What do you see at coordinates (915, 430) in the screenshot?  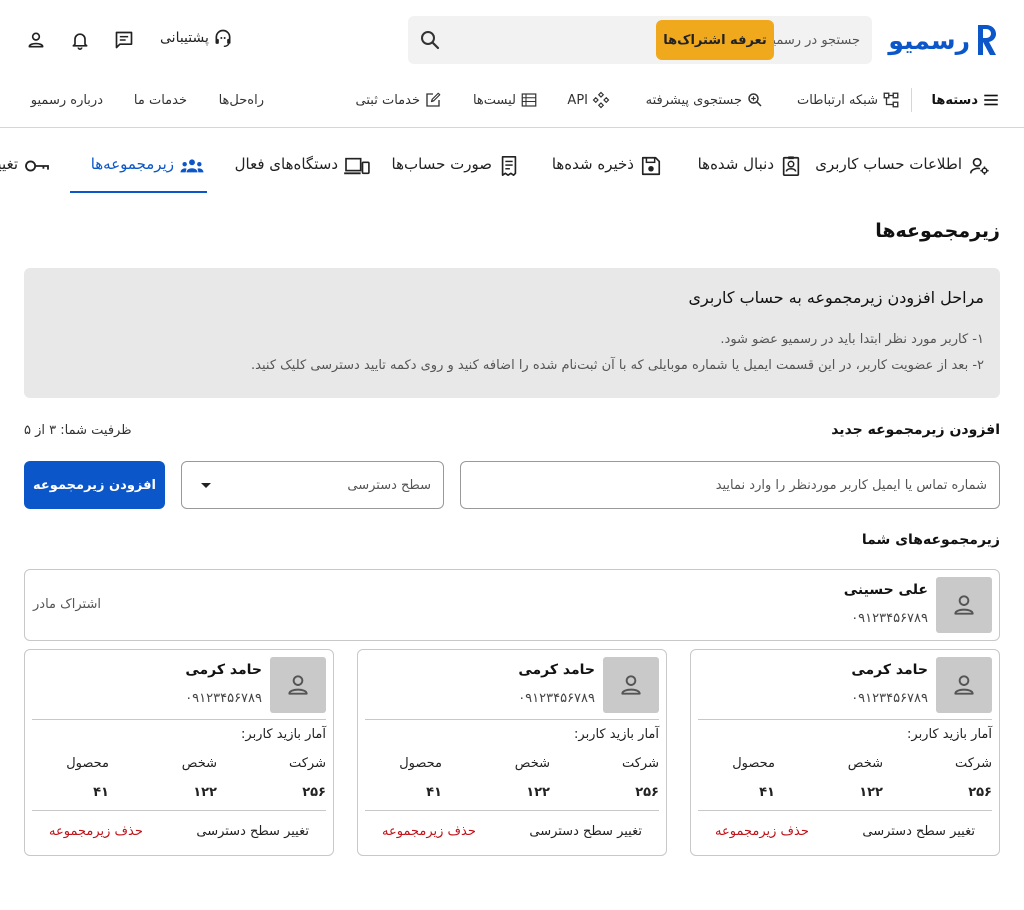 I see `add-section-title: افزودن زیرمجموعه جدید` at bounding box center [915, 430].